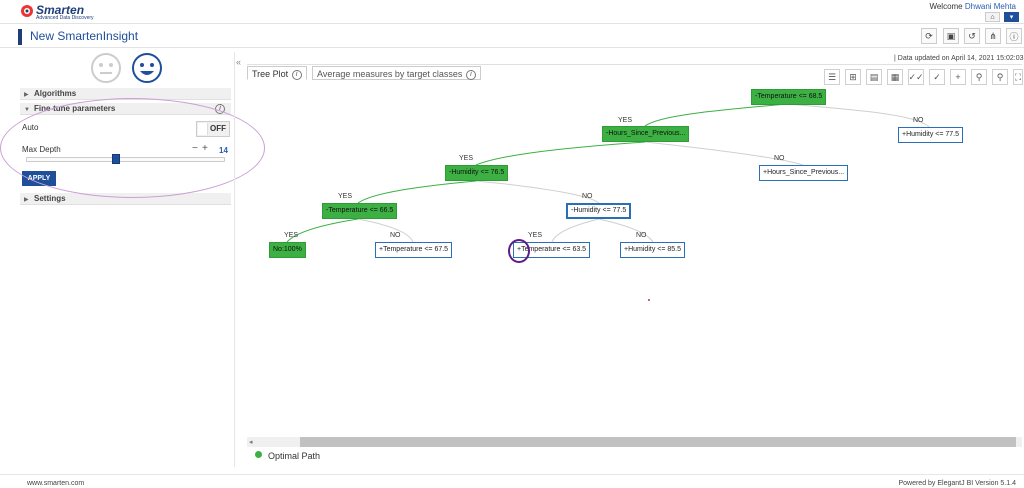 Image resolution: width=1024 pixels, height=488 pixels. I want to click on tree-node: -Temperature <= 68.5, so click(789, 97).